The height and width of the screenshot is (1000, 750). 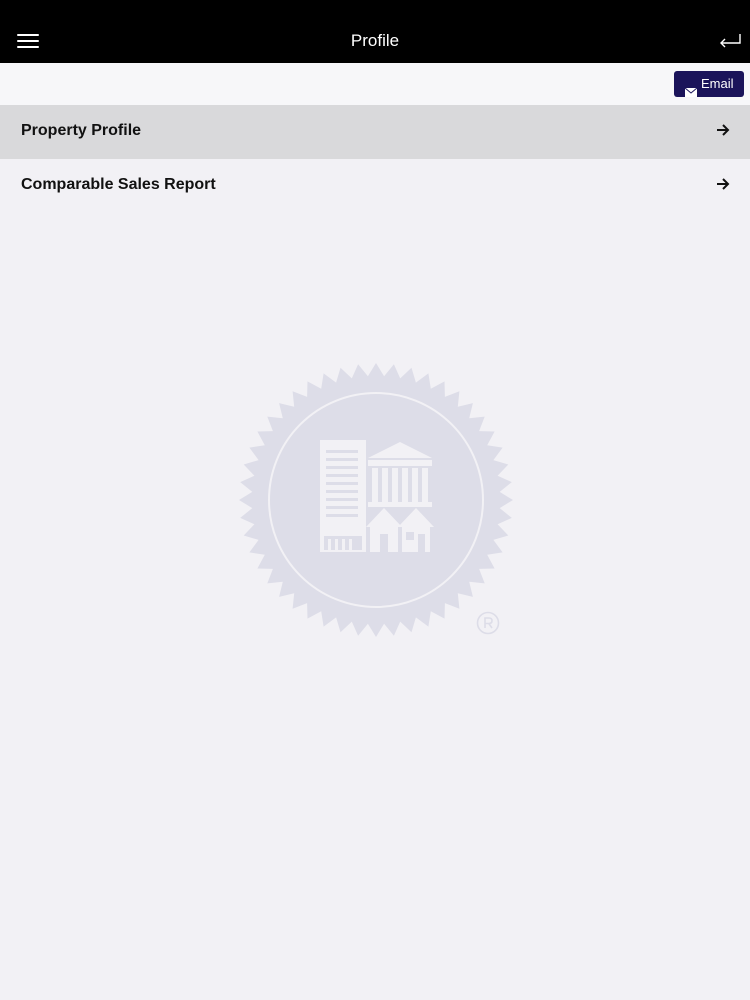 I want to click on envelope-icon, so click(x=691, y=93).